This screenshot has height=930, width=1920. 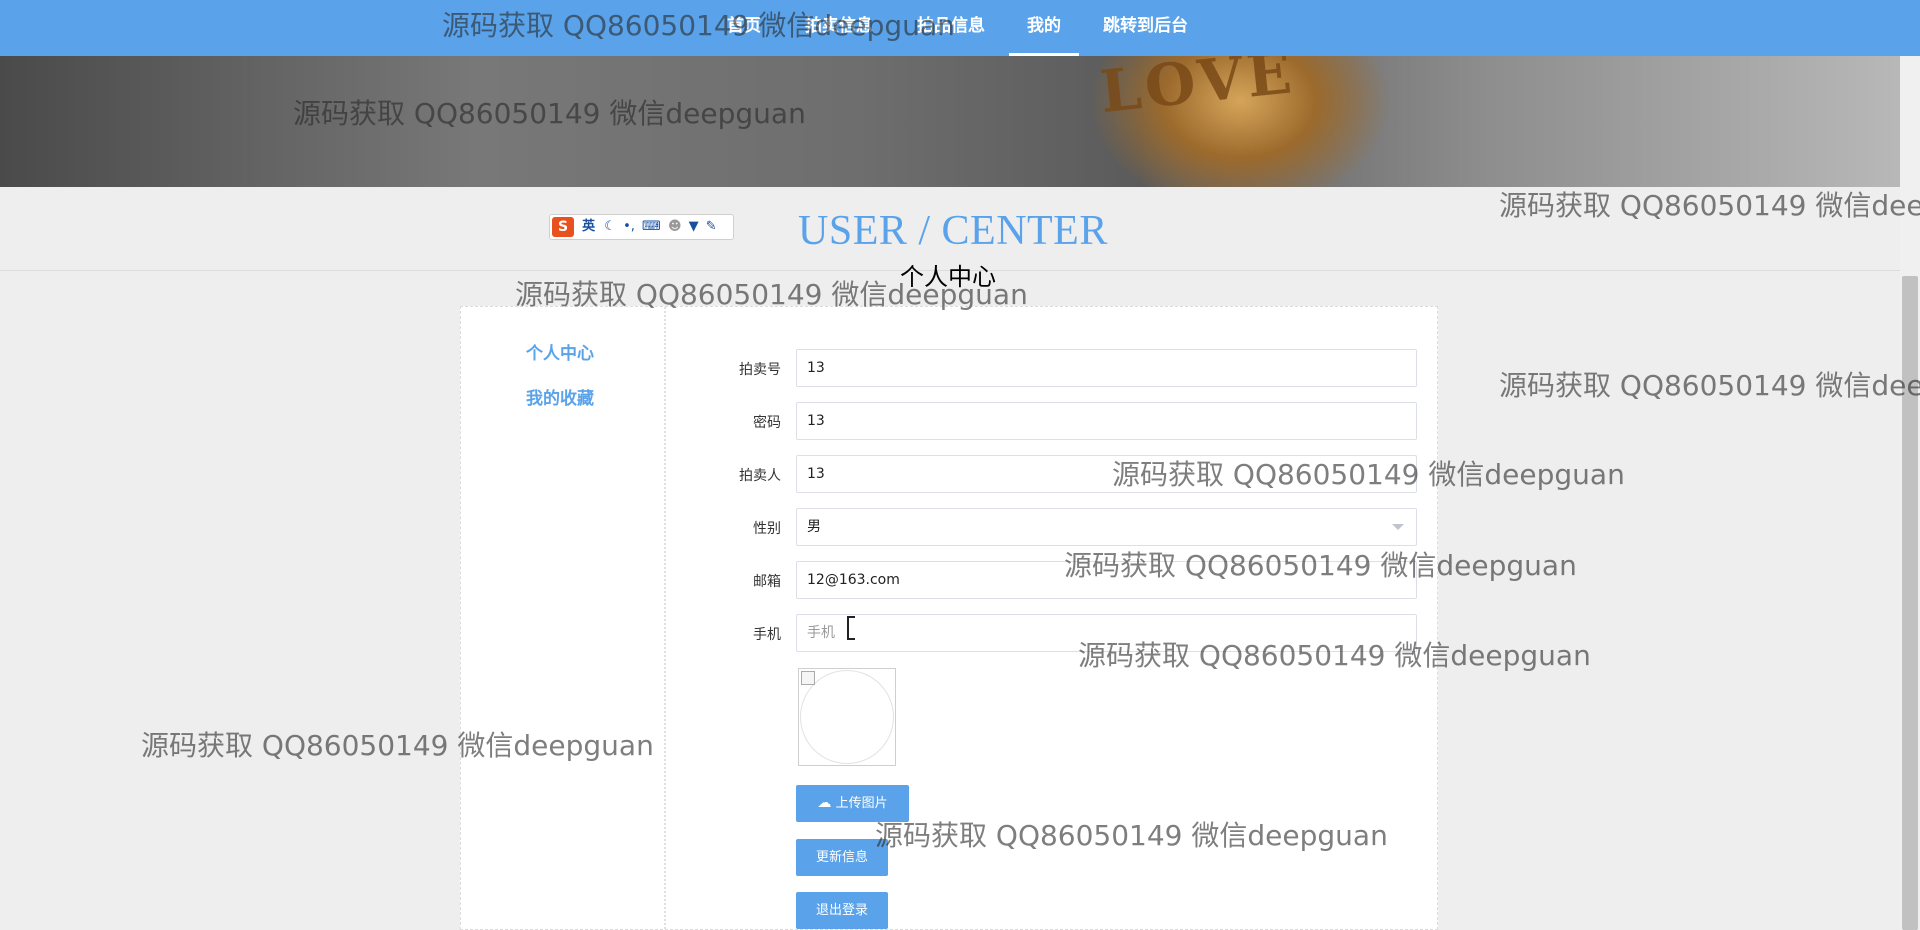 I want to click on cloud-upload-icon: ☁, so click(x=824, y=803).